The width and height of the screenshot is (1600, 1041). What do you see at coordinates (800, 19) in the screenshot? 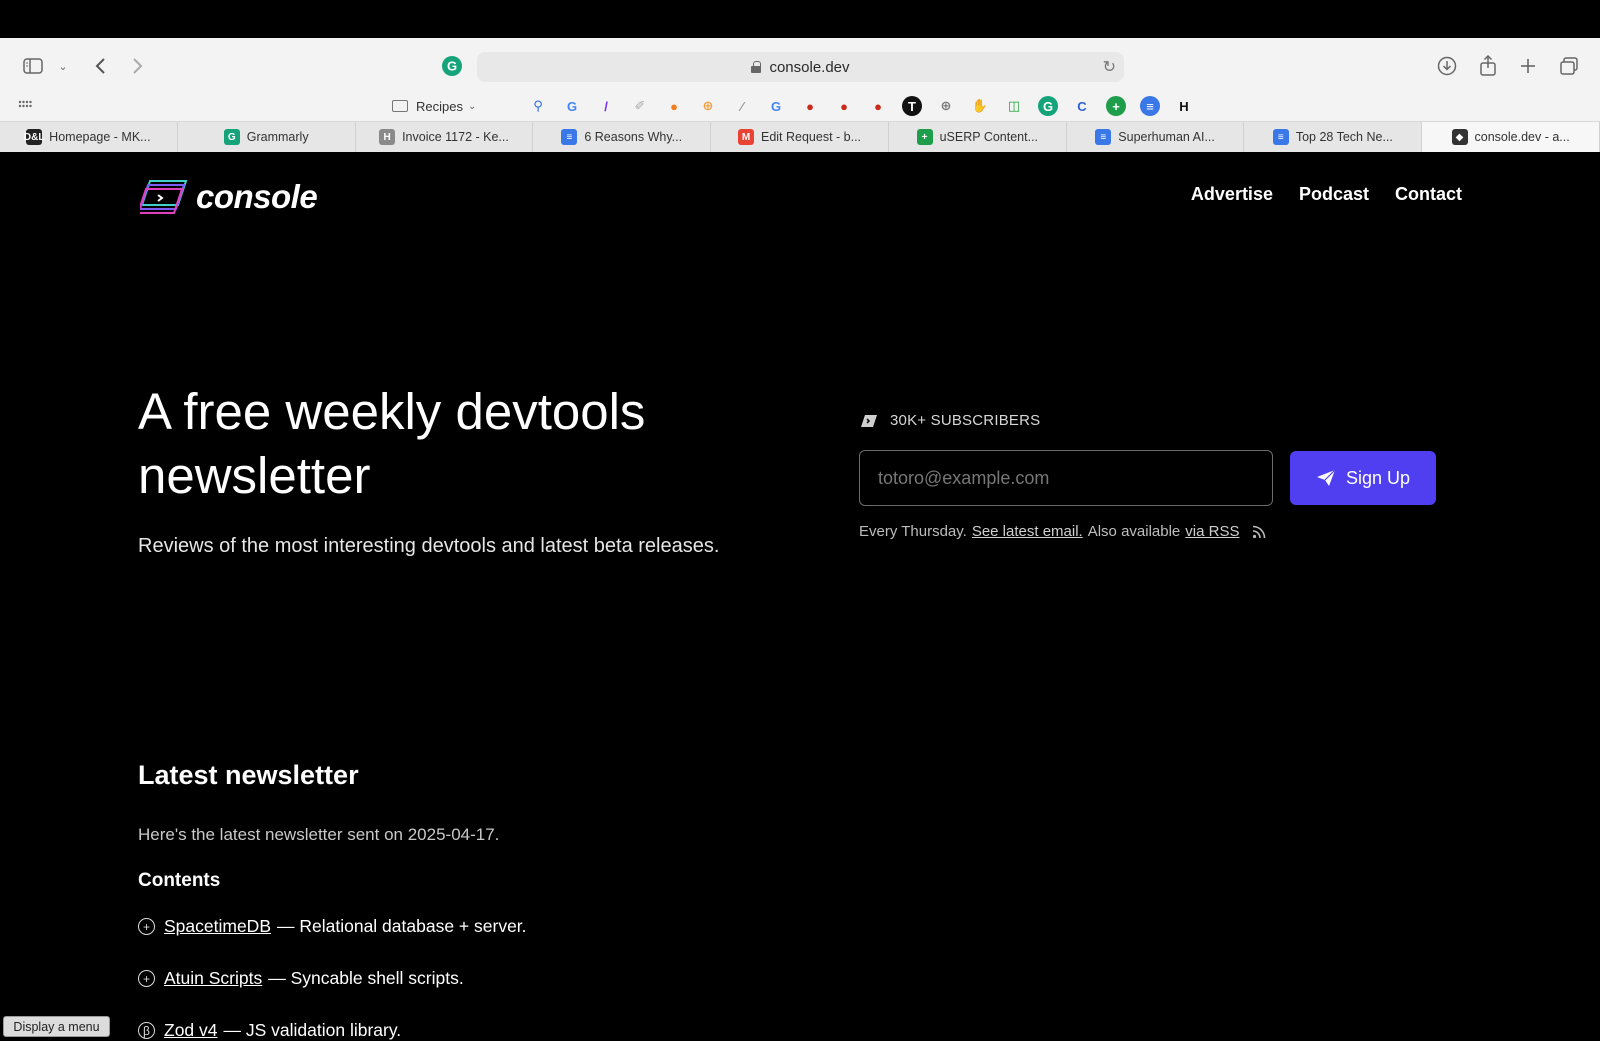
I see `menu-bar-strip` at bounding box center [800, 19].